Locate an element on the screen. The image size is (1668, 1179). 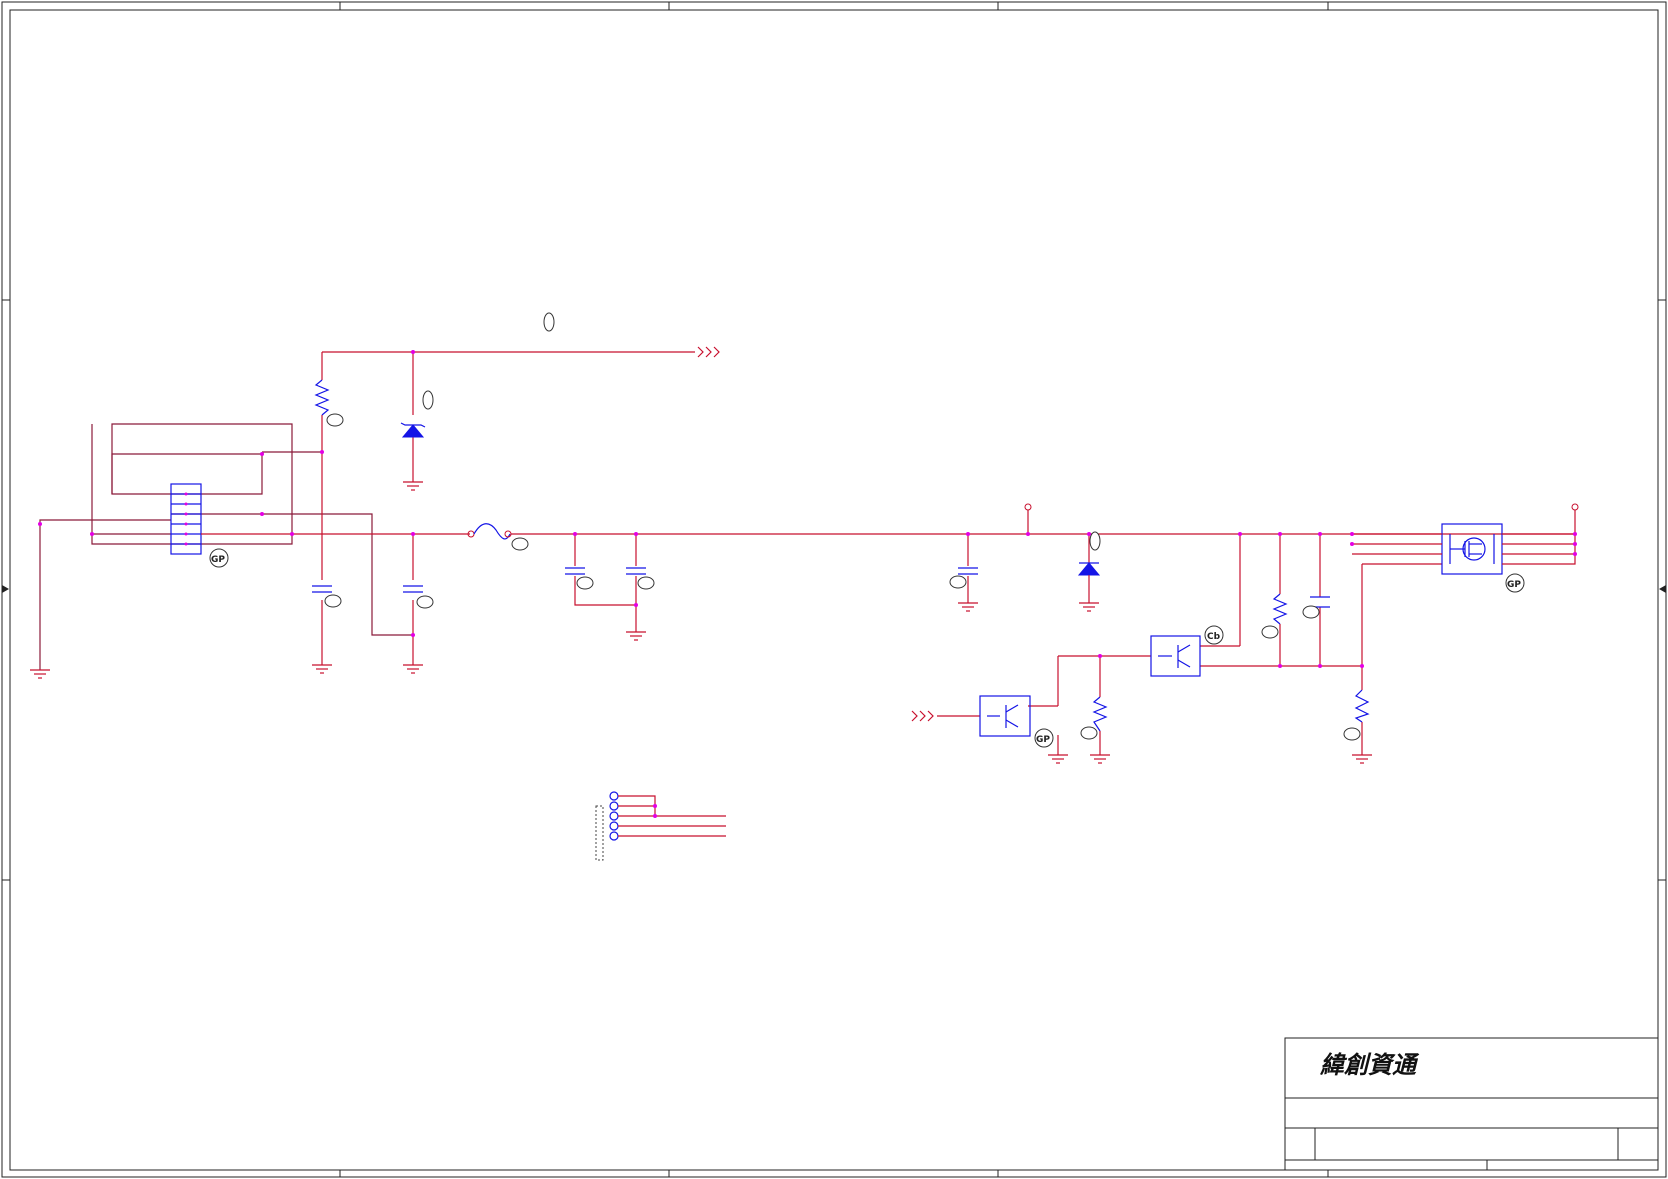
connector-net-loops is located at coordinates (226, 546).